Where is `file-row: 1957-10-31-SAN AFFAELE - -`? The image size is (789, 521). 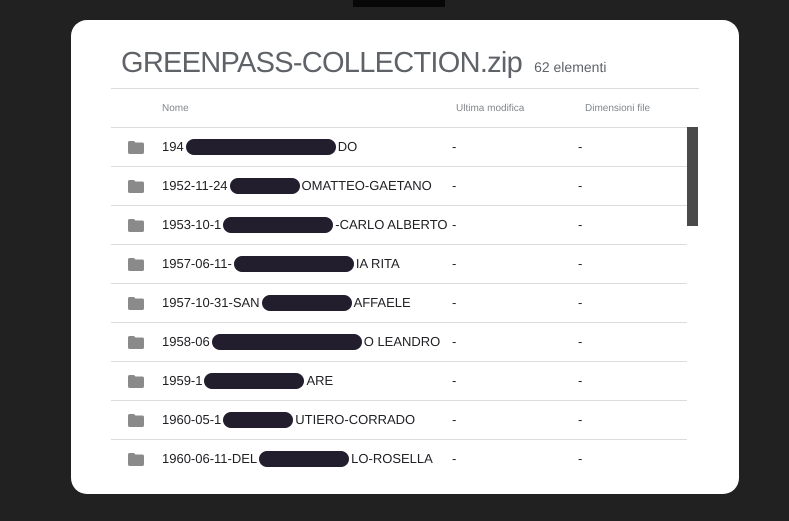 file-row: 1957-10-31-SAN AFFAELE - - is located at coordinates (399, 302).